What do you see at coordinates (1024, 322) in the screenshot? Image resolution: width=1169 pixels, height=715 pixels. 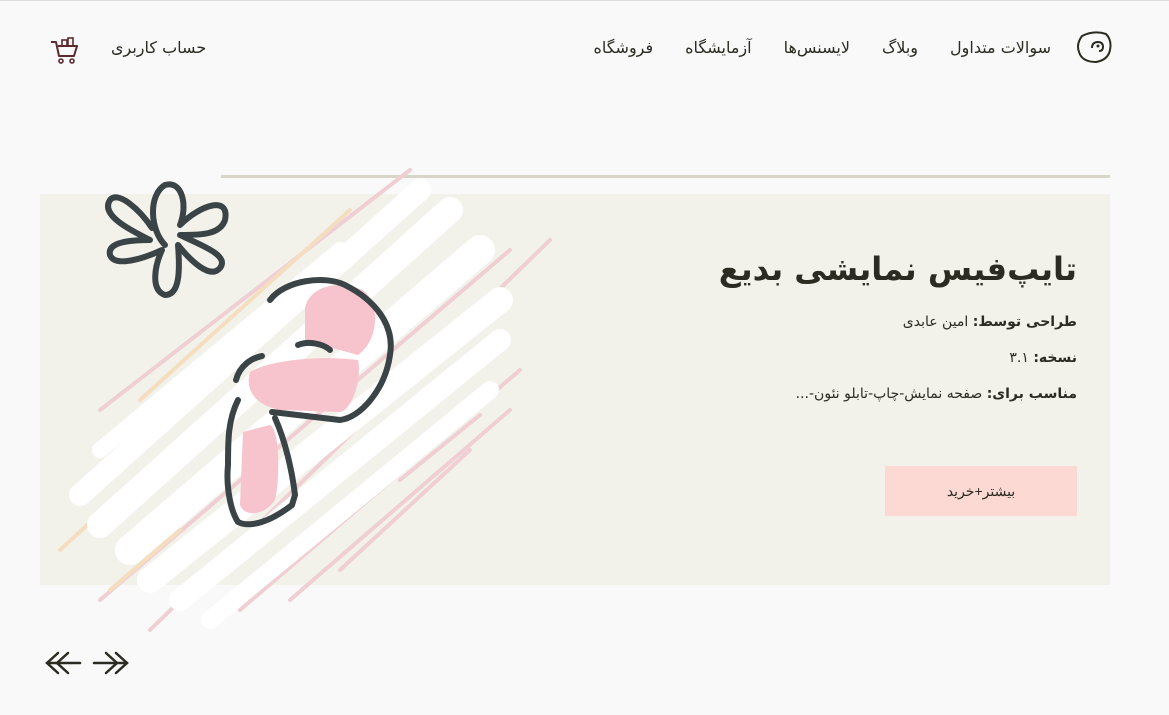 I see `designer-label: طراحی توسط:` at bounding box center [1024, 322].